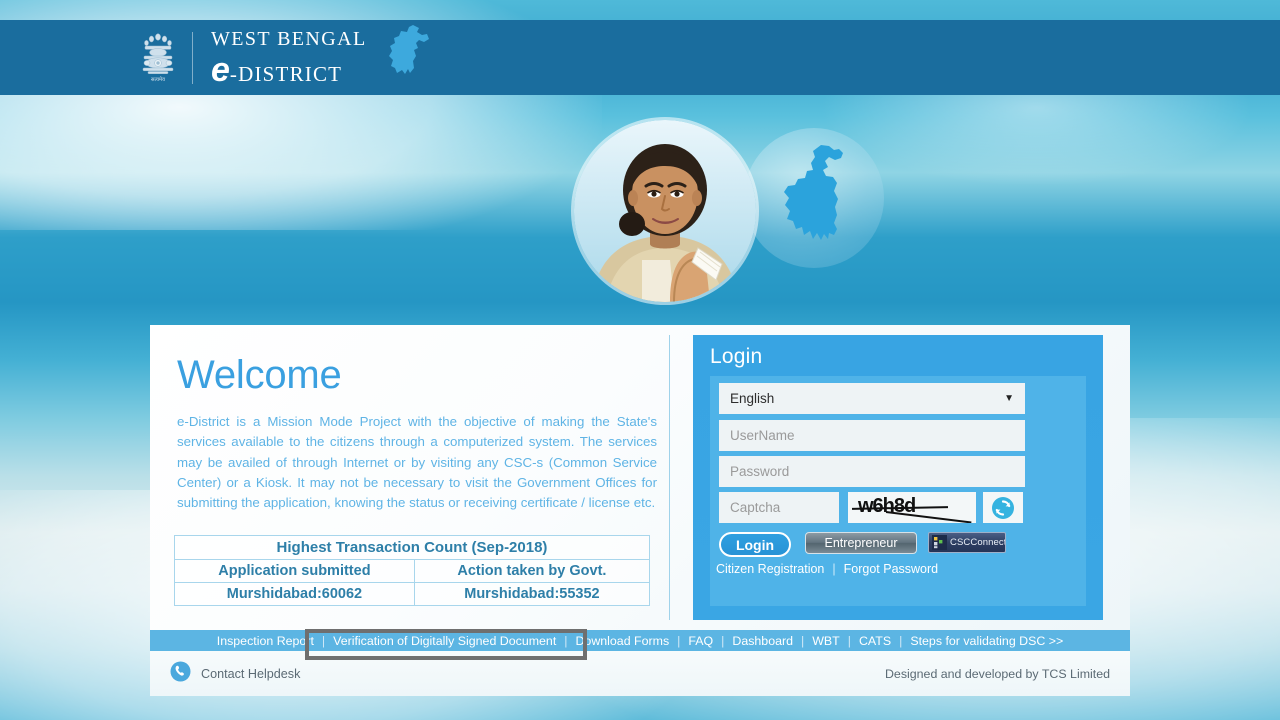  I want to click on csc-connect-button: CSCConnect, so click(967, 542).